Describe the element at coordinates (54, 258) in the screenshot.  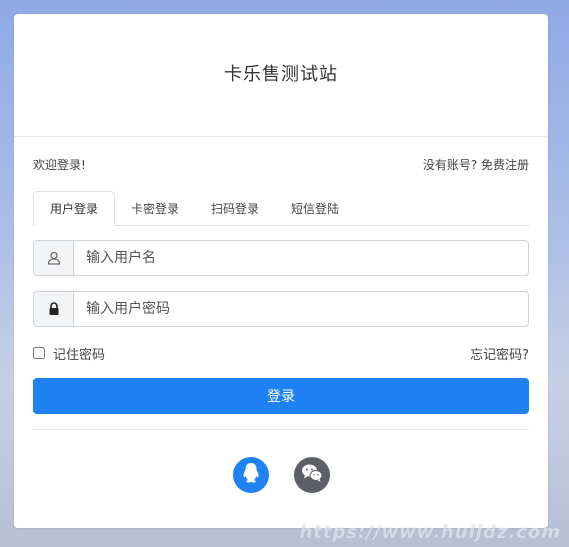
I see `user-icon` at that location.